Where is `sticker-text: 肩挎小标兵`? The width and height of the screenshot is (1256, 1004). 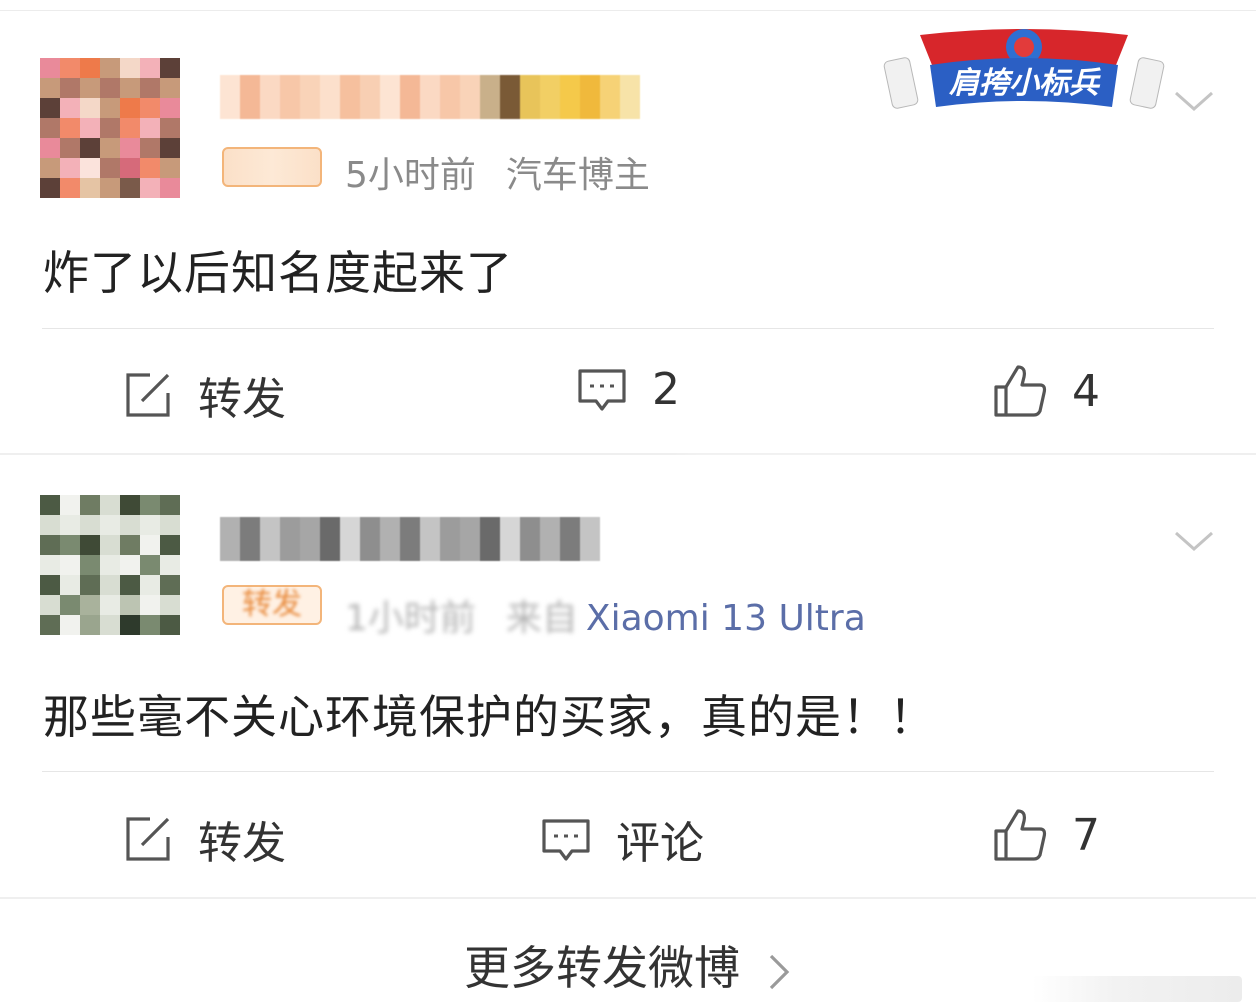
sticker-text: 肩挎小标兵 is located at coordinates (1025, 83).